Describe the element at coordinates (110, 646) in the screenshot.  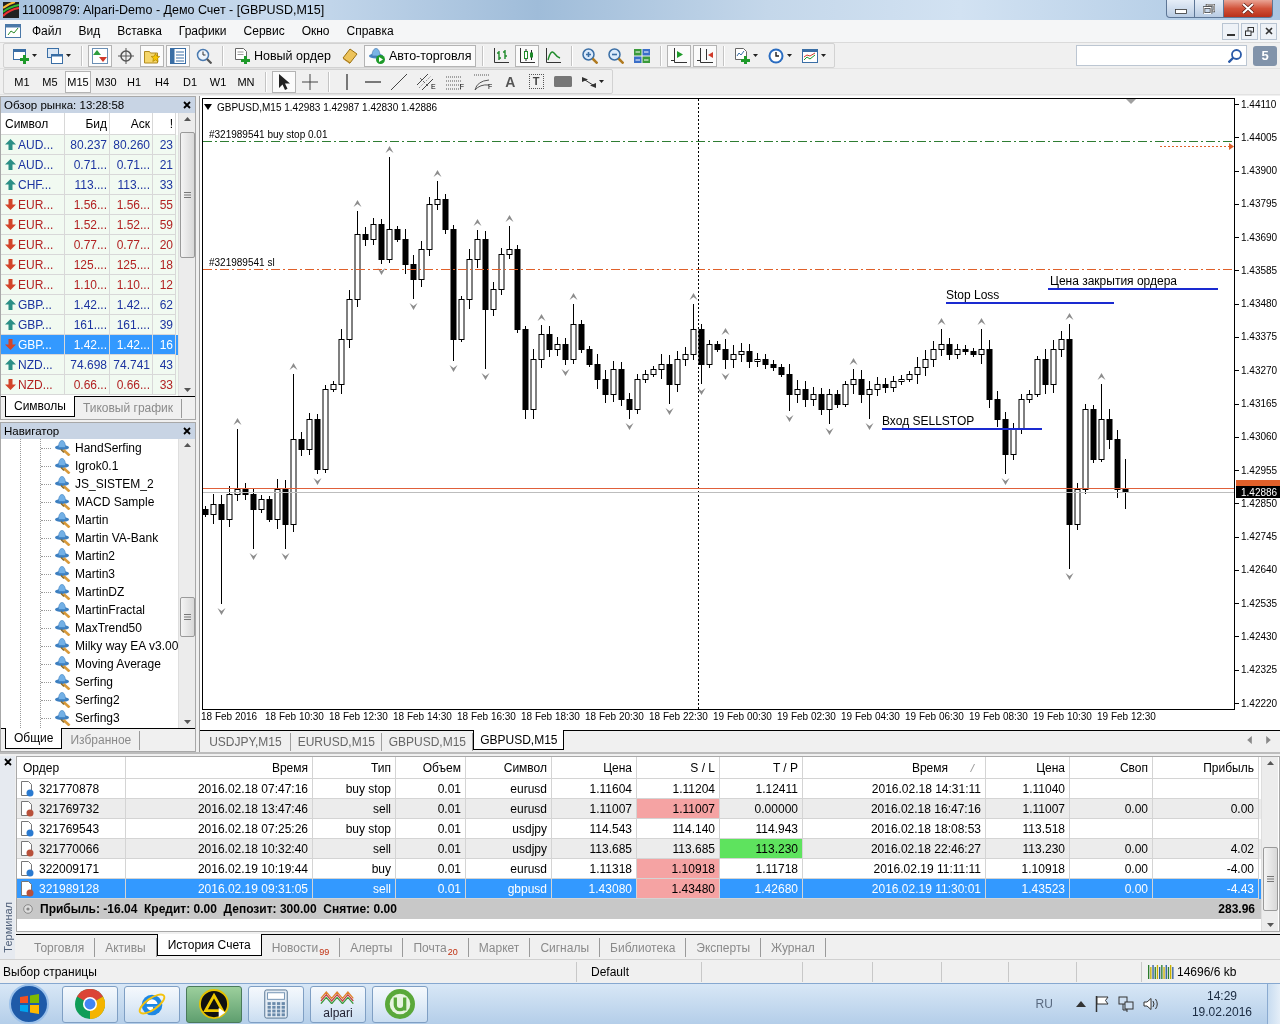
I see `navigator-item: Milky way EA v3.00` at that location.